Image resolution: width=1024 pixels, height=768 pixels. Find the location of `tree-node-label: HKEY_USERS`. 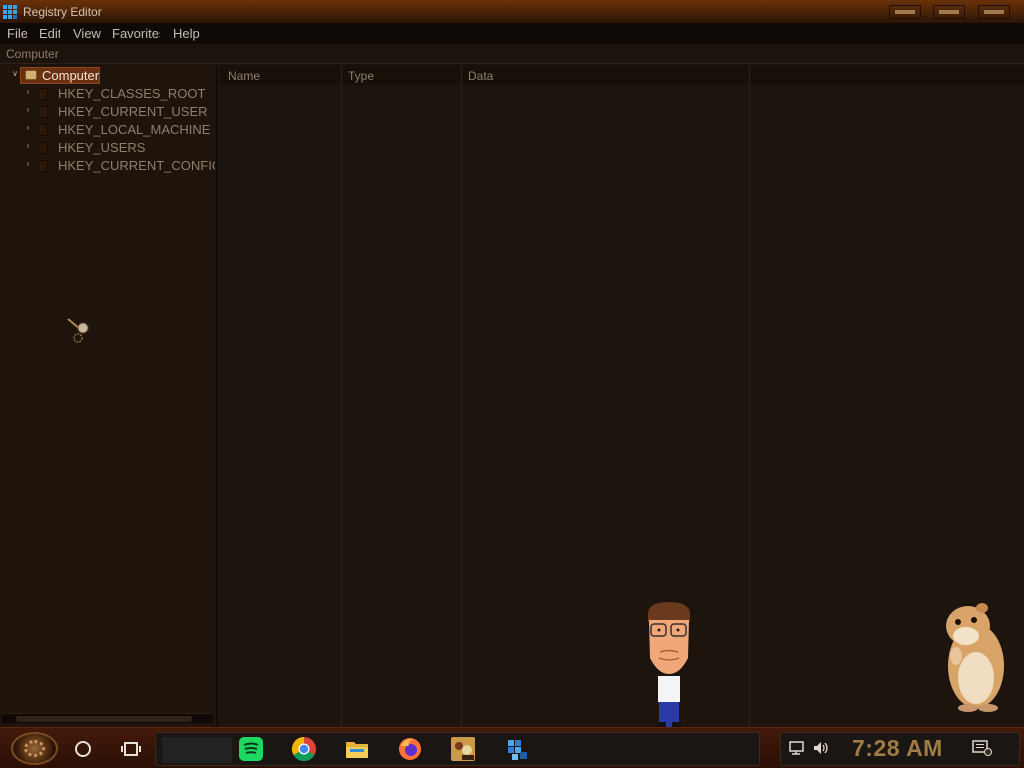

tree-node-label: HKEY_USERS is located at coordinates (101, 147).